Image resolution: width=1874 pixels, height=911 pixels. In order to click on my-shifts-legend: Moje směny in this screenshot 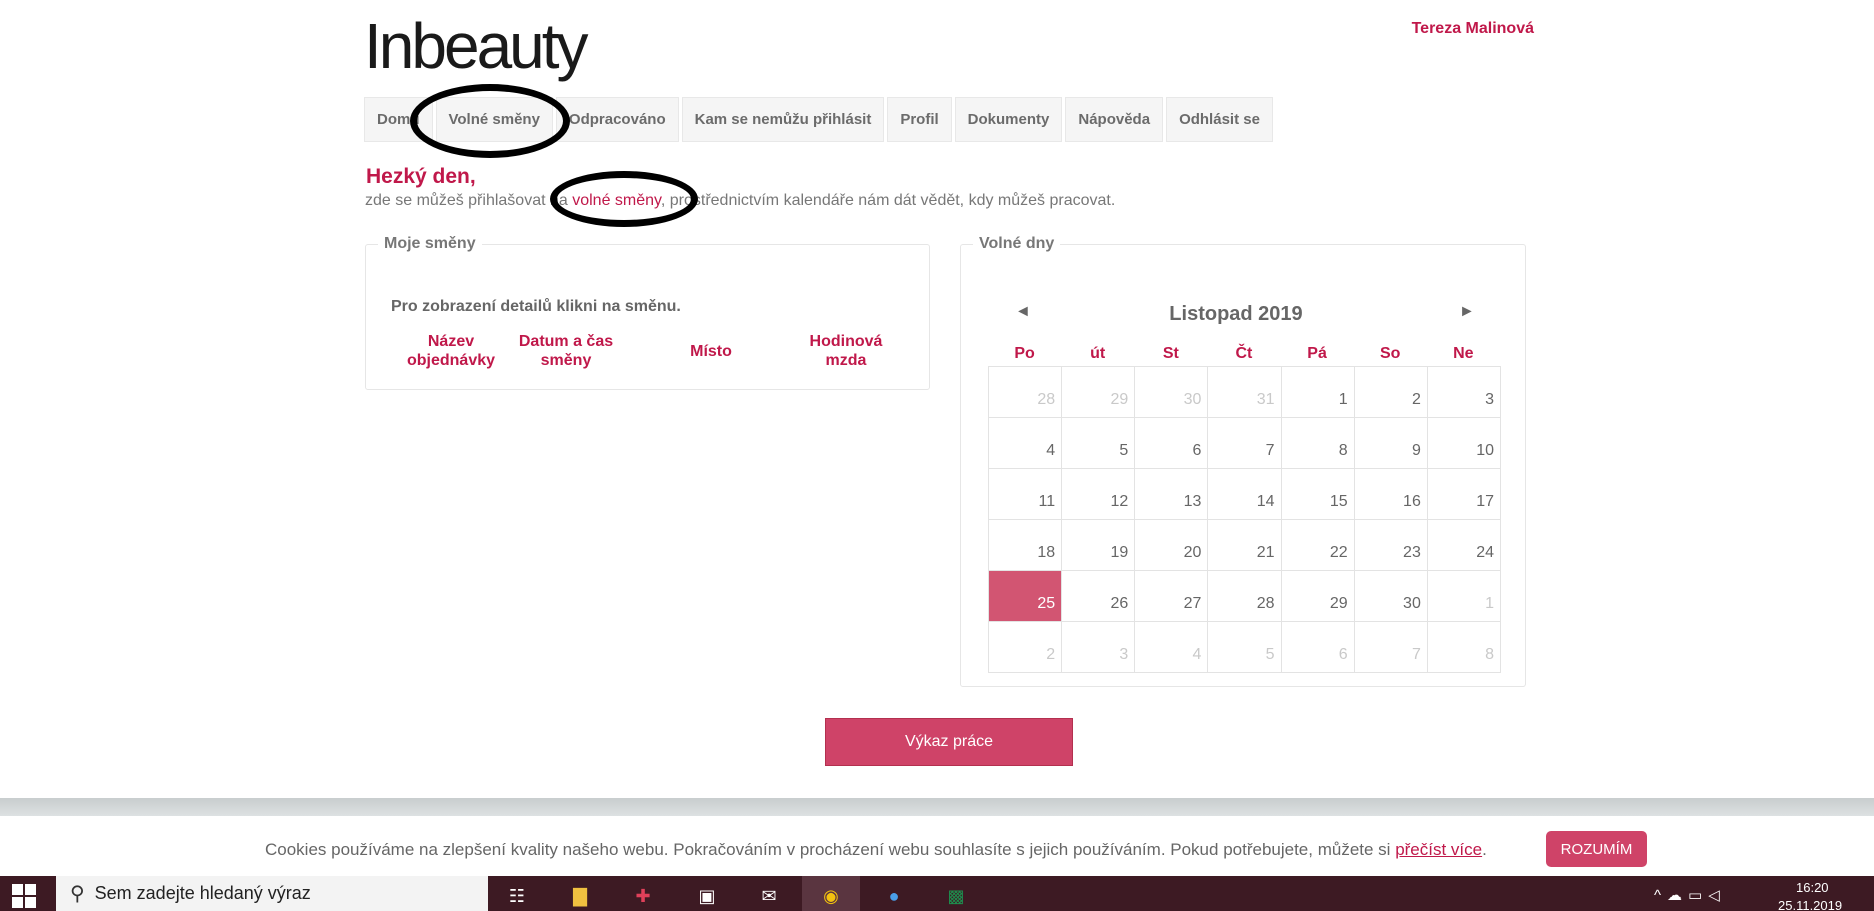, I will do `click(430, 243)`.